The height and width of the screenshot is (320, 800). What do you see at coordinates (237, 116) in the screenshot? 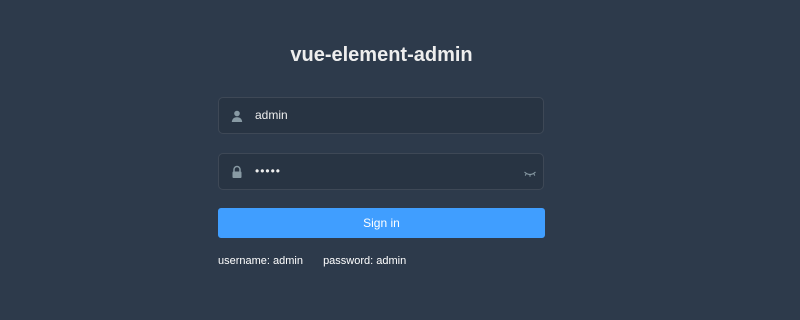
I see `user-icon` at bounding box center [237, 116].